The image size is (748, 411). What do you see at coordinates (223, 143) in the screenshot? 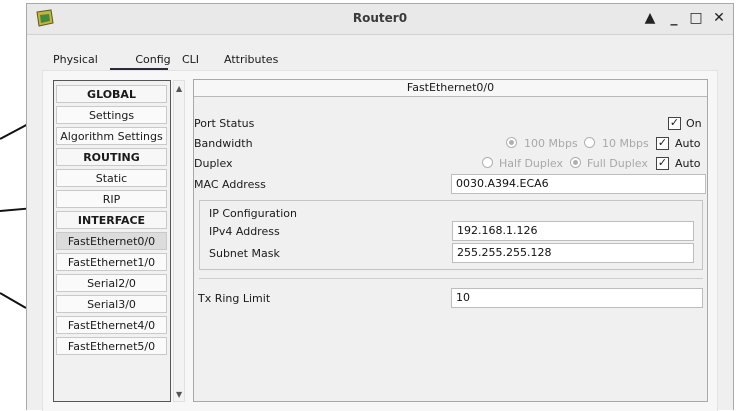
I see `bandwidth-label: Bandwidth` at bounding box center [223, 143].